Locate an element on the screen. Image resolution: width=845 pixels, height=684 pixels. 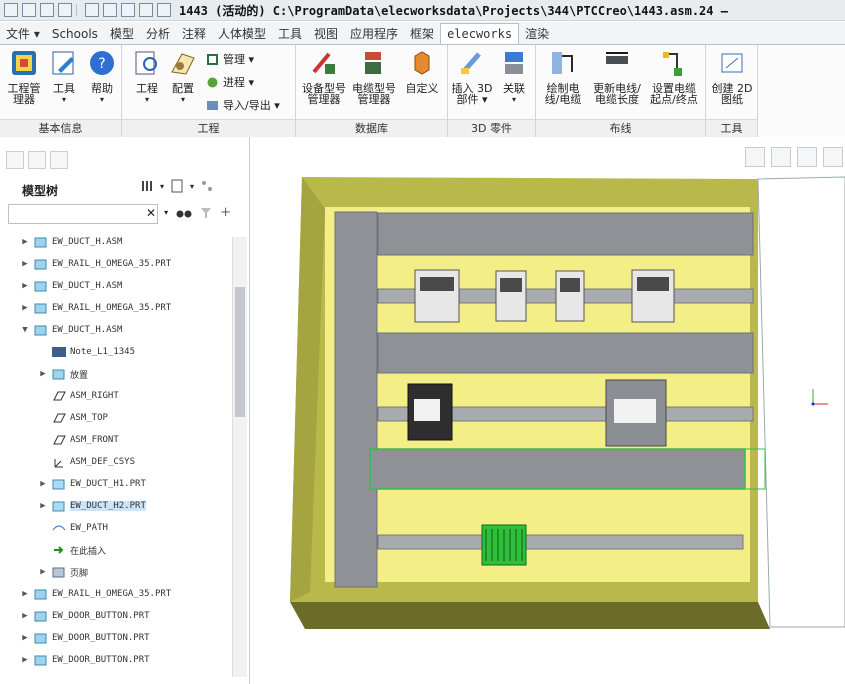
open-file-icon is located at coordinates (47, 10).